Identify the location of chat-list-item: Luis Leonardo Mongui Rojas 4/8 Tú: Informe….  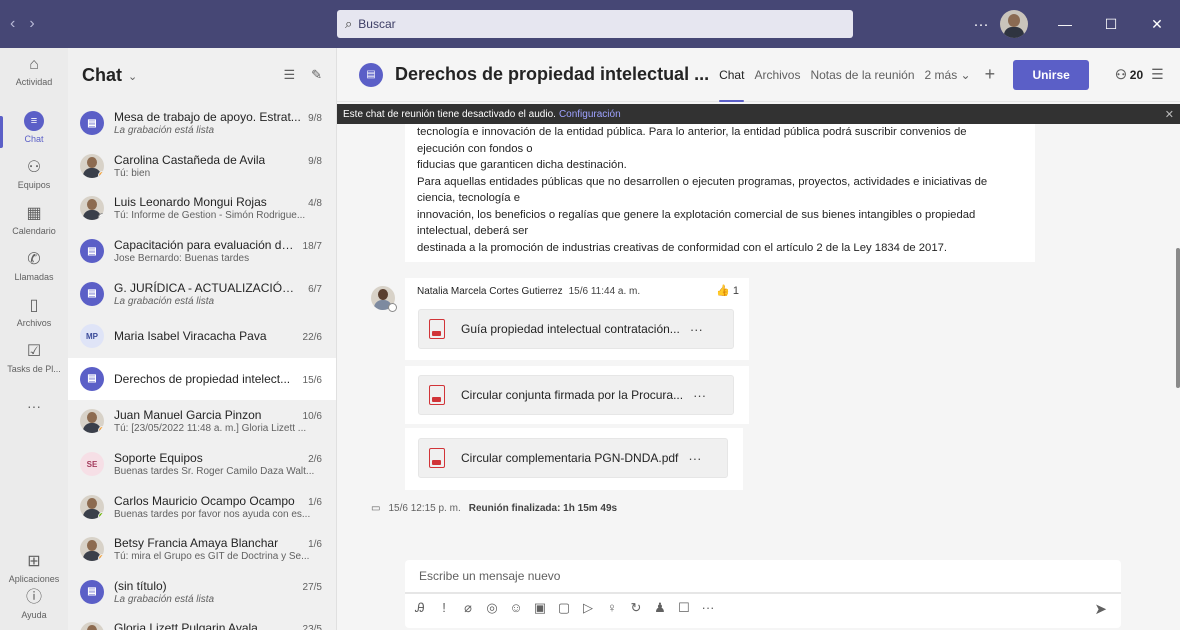
(202, 208).